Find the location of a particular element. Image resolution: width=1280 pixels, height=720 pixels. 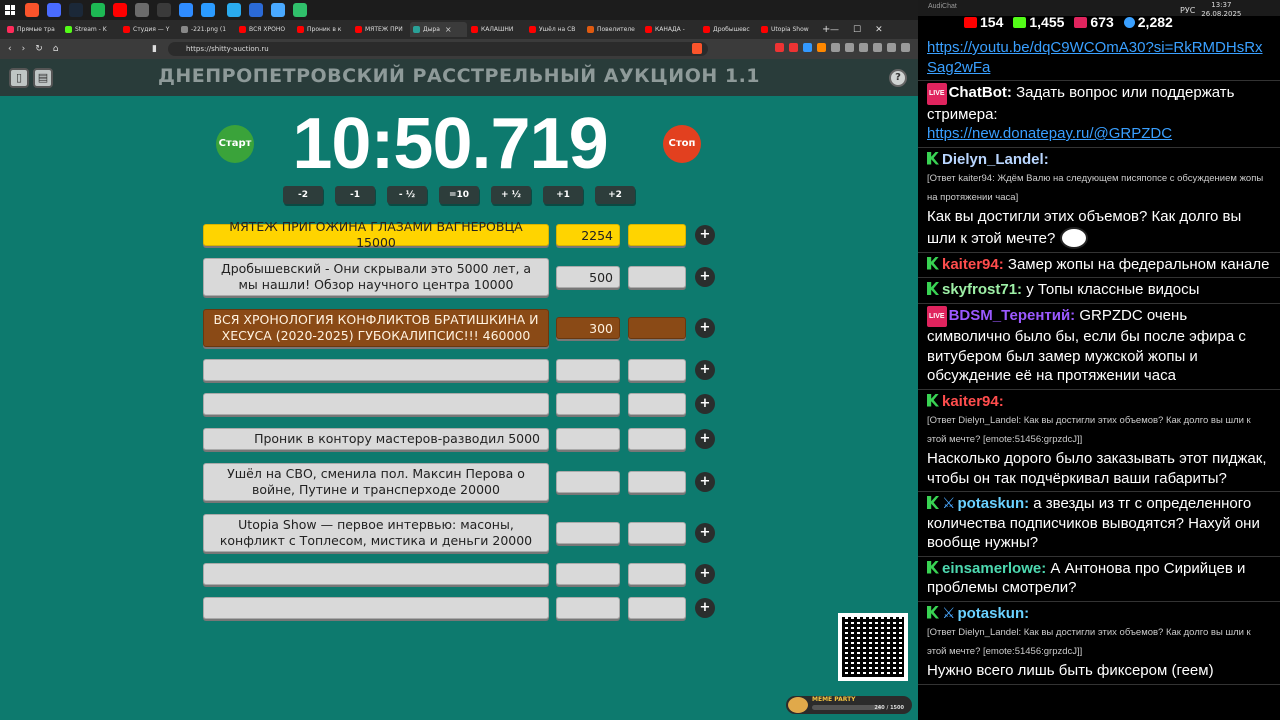

url-input: https://shitty-auction.ru is located at coordinates (438, 49).